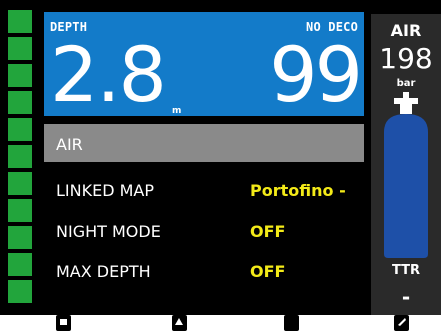 This screenshot has height=331, width=441. Describe the element at coordinates (69, 144) in the screenshot. I see `menu-header-title: AIR` at that location.